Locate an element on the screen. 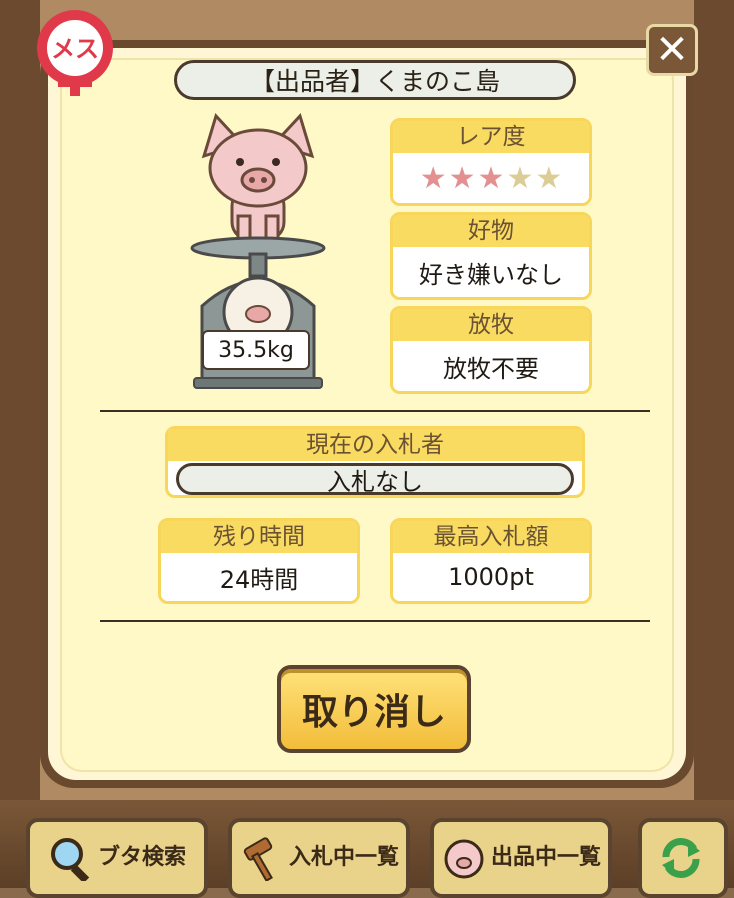  background-post-right is located at coordinates (714, 444).